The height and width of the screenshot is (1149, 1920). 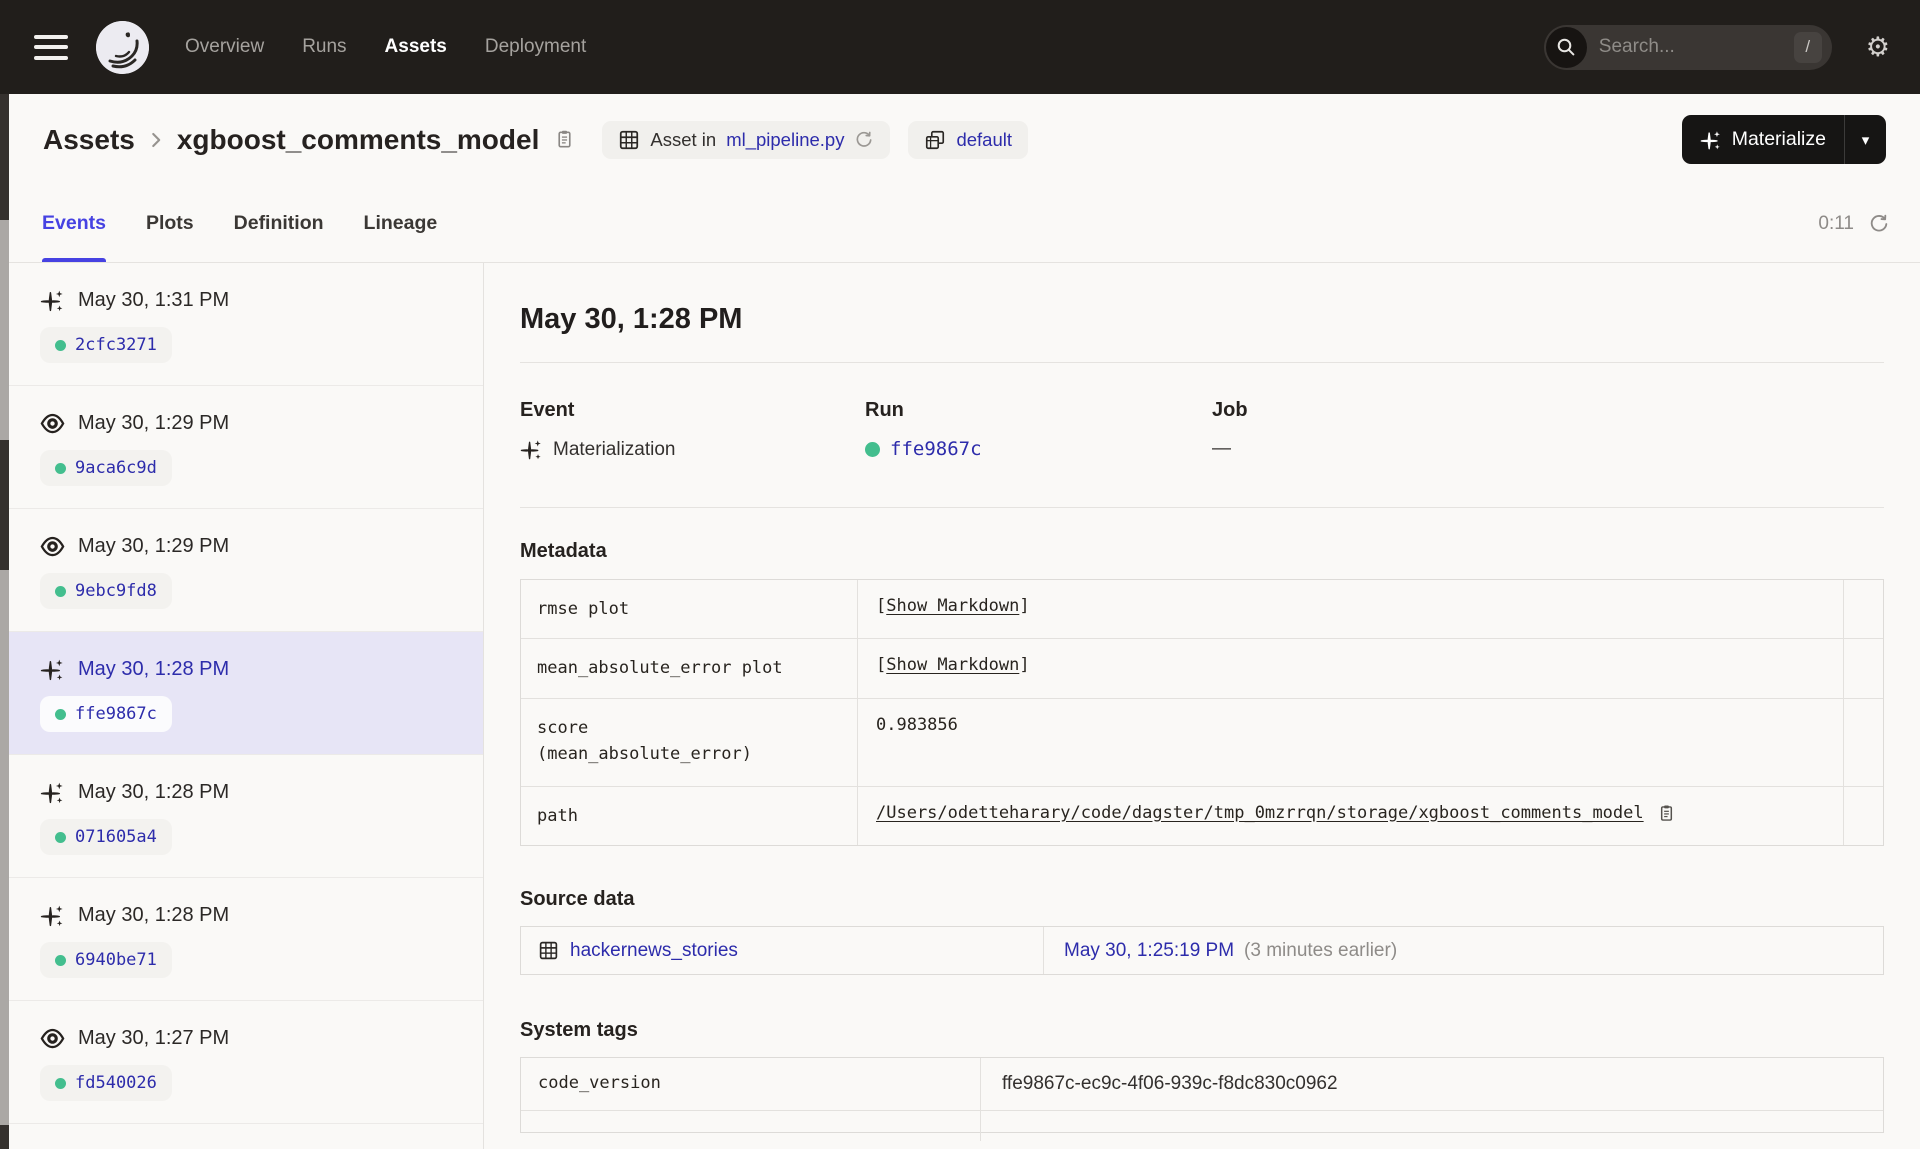 I want to click on metadata-key: path, so click(x=557, y=815).